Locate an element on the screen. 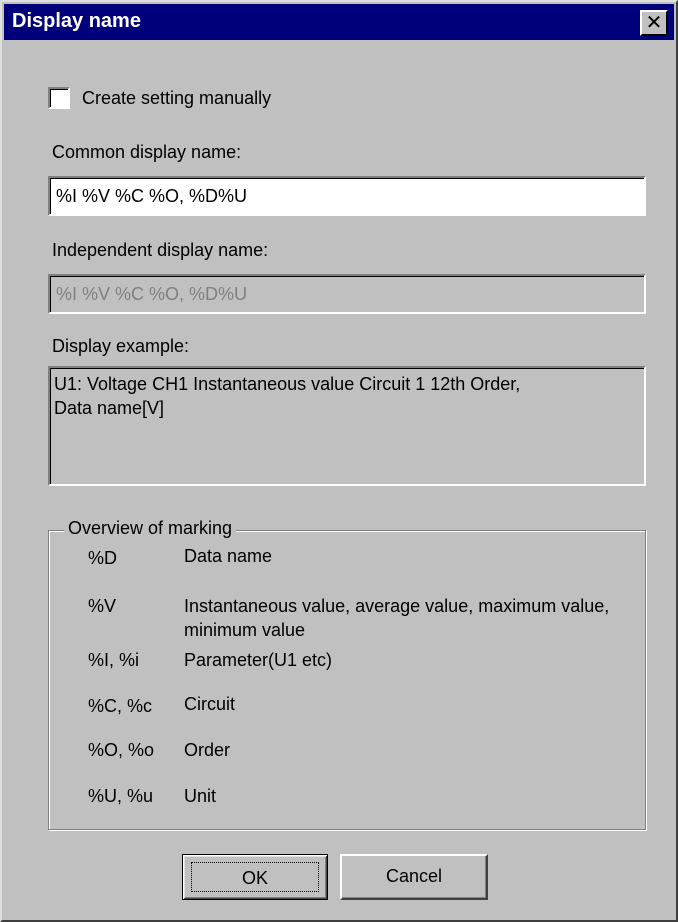 The height and width of the screenshot is (922, 678). marking-description: Order is located at coordinates (207, 750).